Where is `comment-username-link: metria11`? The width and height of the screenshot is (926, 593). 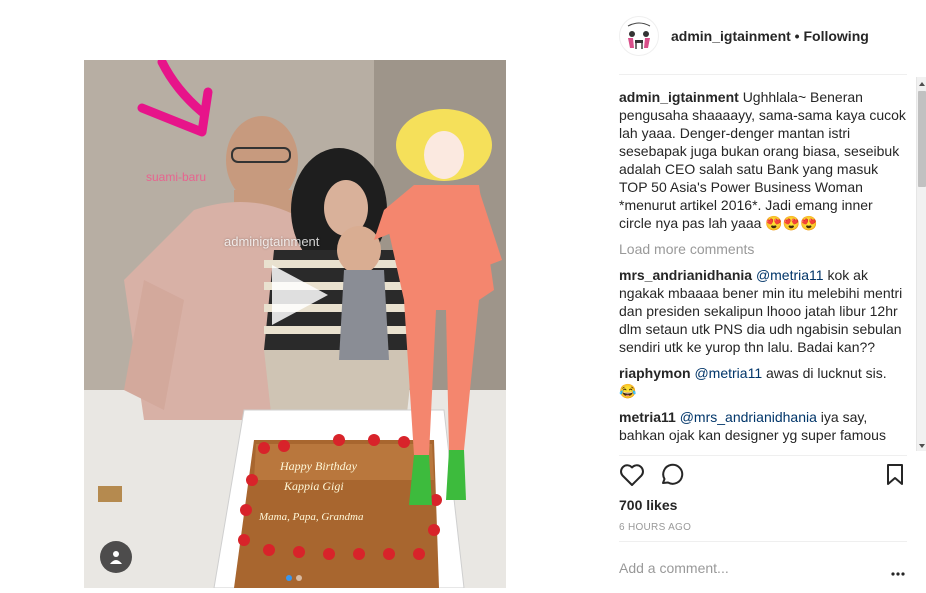 comment-username-link: metria11 is located at coordinates (647, 417).